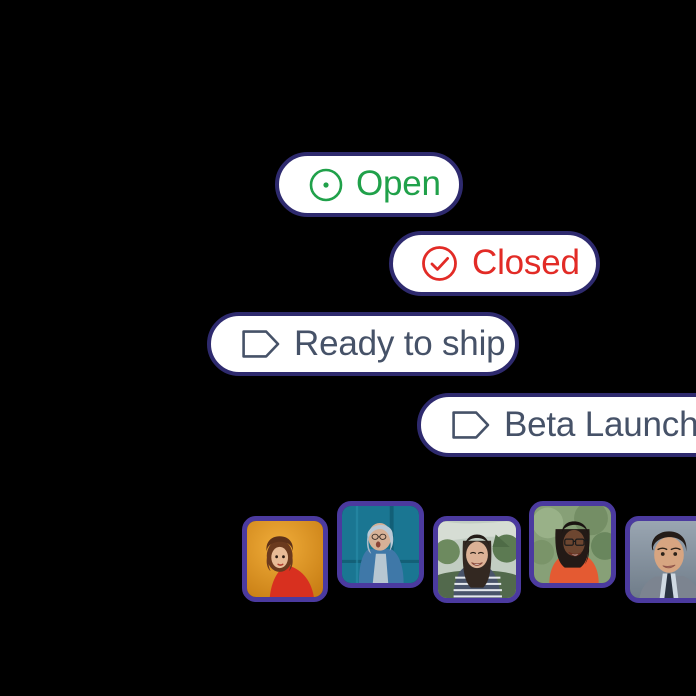  I want to click on status-label-open: Open, so click(369, 184).